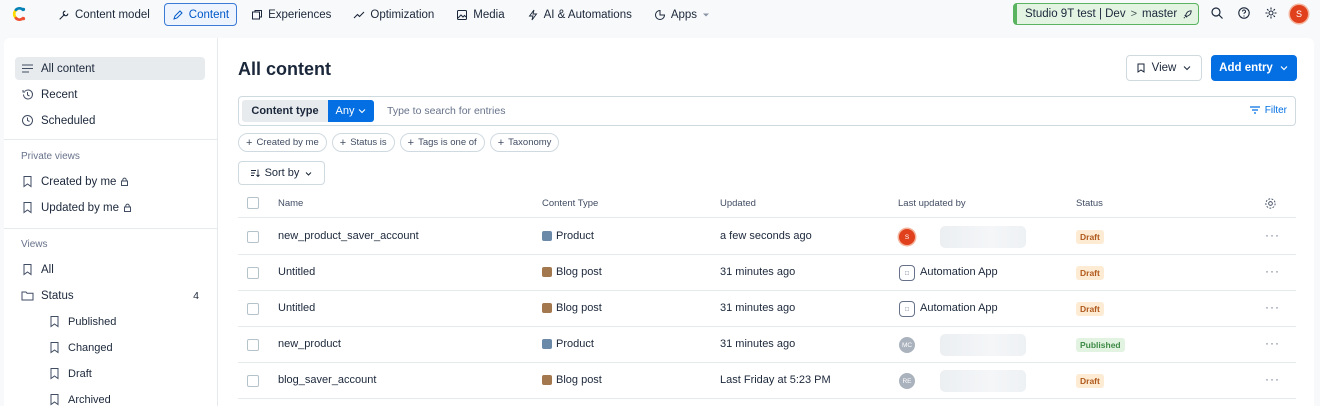 The image size is (1320, 406). I want to click on sidebar-item-changed: Changed, so click(122, 347).